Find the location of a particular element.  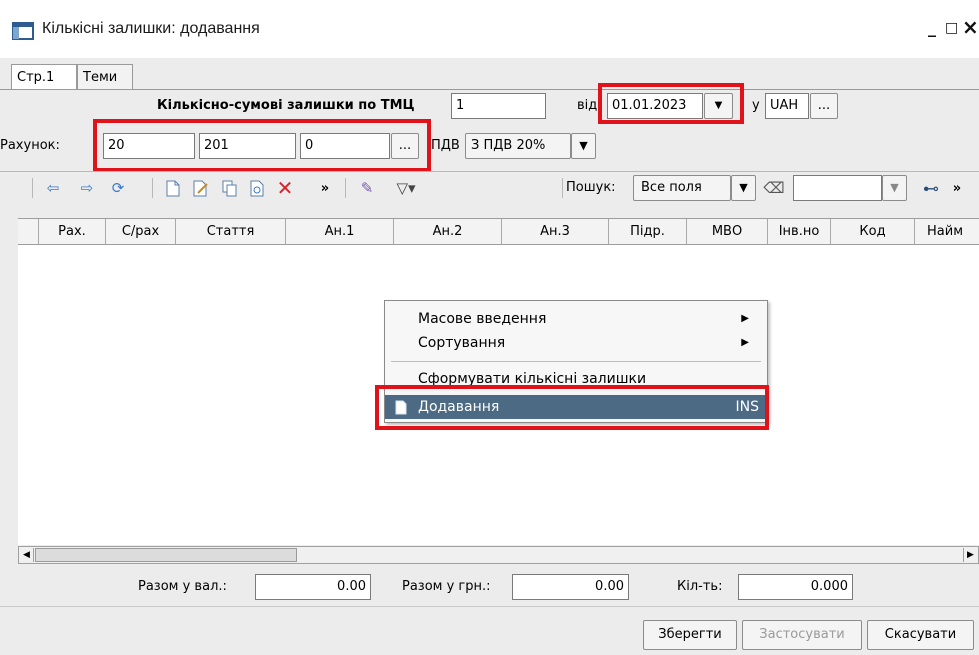

menu-separator is located at coordinates (576, 361).